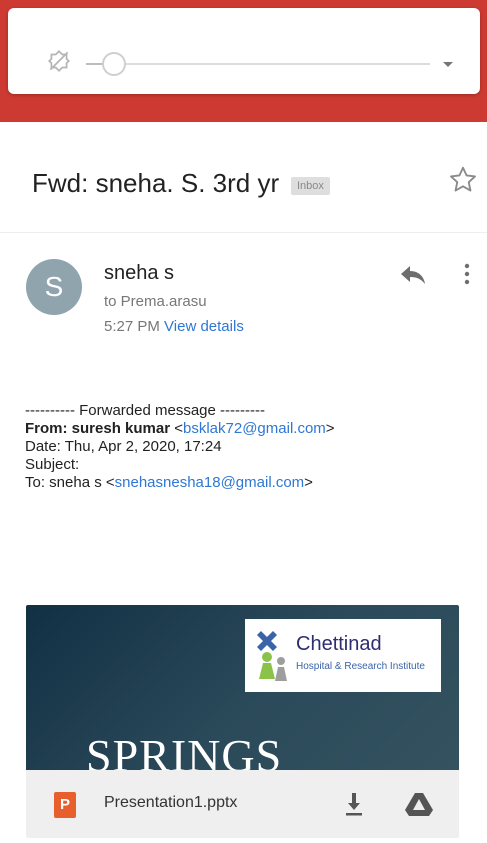 The image size is (487, 843). What do you see at coordinates (272, 656) in the screenshot?
I see `logo-figure-icon` at bounding box center [272, 656].